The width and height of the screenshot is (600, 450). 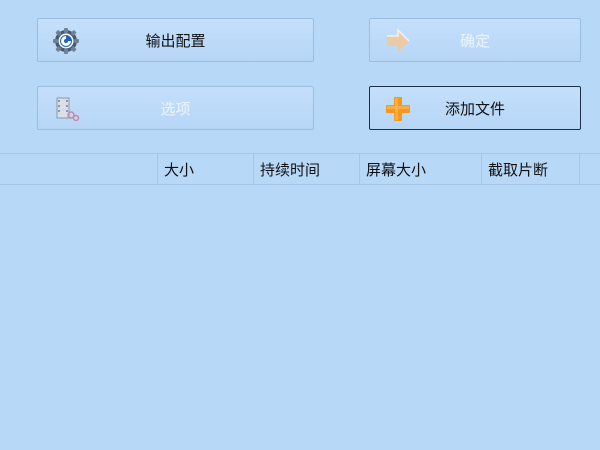 I want to click on confirm-button: 确定, so click(x=475, y=40).